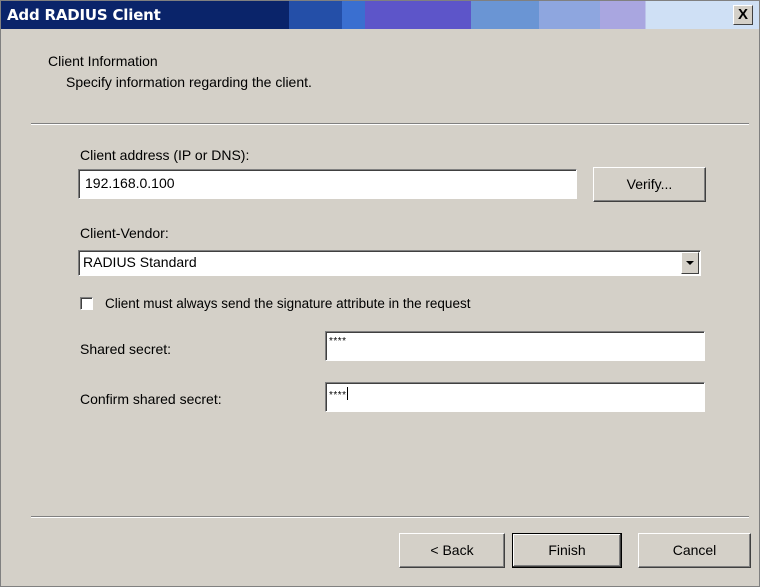  Describe the element at coordinates (690, 263) in the screenshot. I see `chevron-down-icon` at that location.